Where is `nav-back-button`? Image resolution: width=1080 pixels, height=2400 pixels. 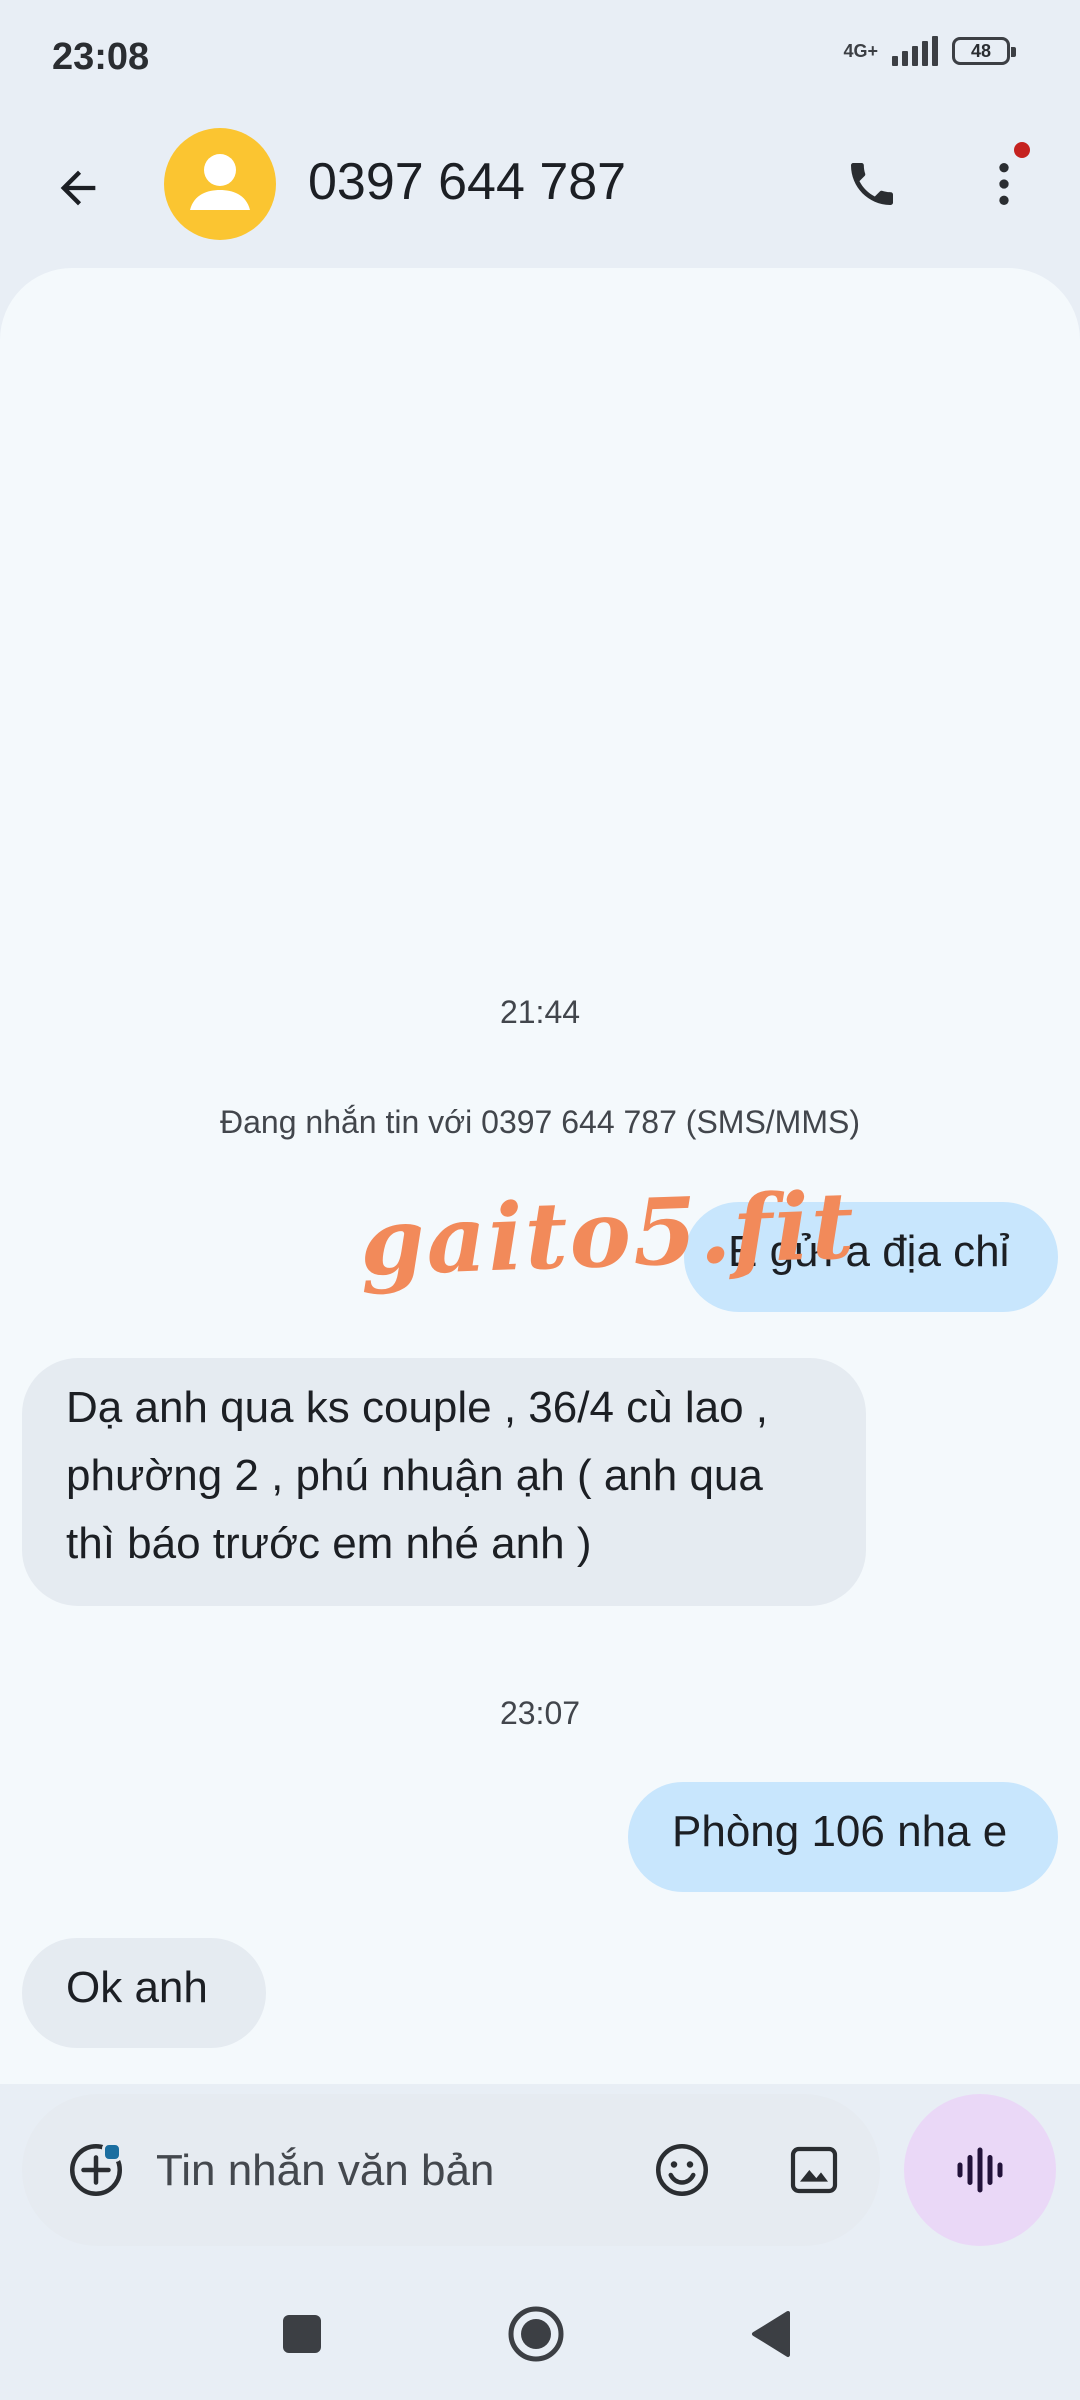
nav-back-button is located at coordinates (770, 2334).